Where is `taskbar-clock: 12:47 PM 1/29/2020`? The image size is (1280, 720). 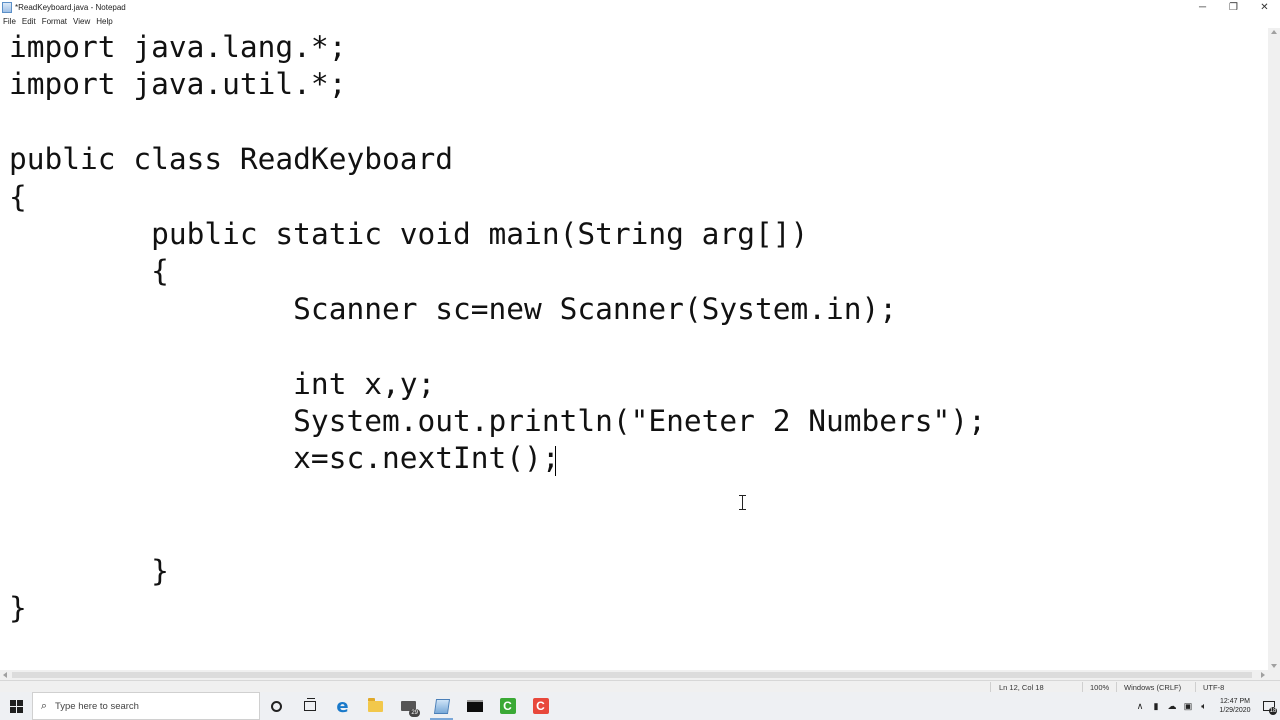
taskbar-clock: 12:47 PM 1/29/2020 is located at coordinates (1235, 706).